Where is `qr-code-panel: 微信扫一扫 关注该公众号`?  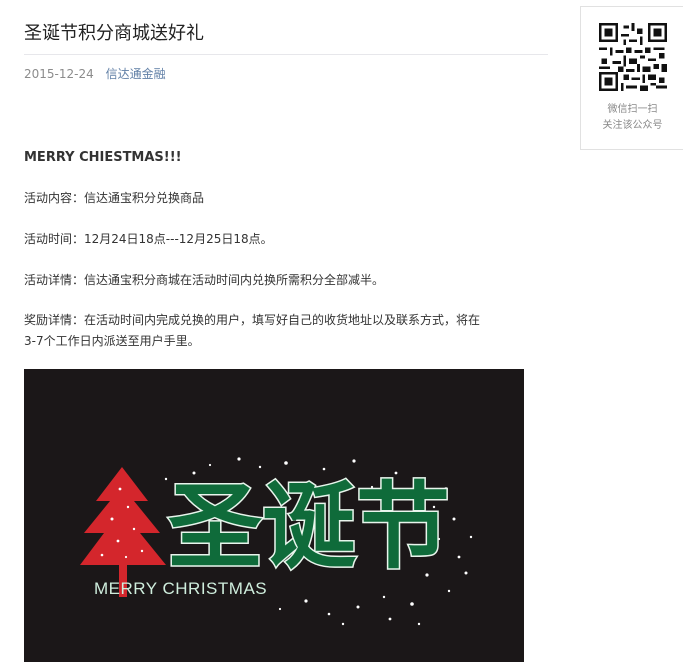
qr-code-panel: 微信扫一扫 关注该公众号 is located at coordinates (631, 78).